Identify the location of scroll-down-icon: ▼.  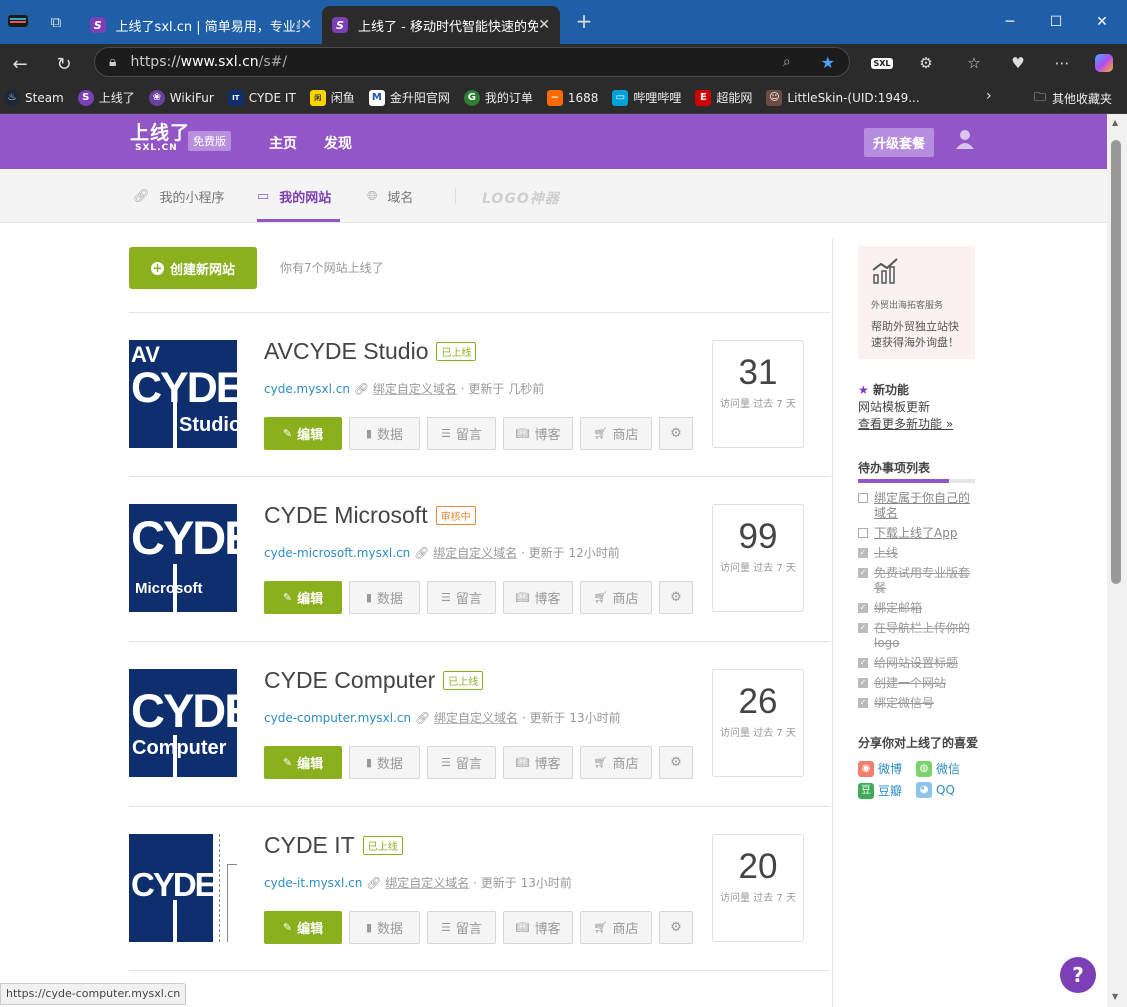
(1115, 996).